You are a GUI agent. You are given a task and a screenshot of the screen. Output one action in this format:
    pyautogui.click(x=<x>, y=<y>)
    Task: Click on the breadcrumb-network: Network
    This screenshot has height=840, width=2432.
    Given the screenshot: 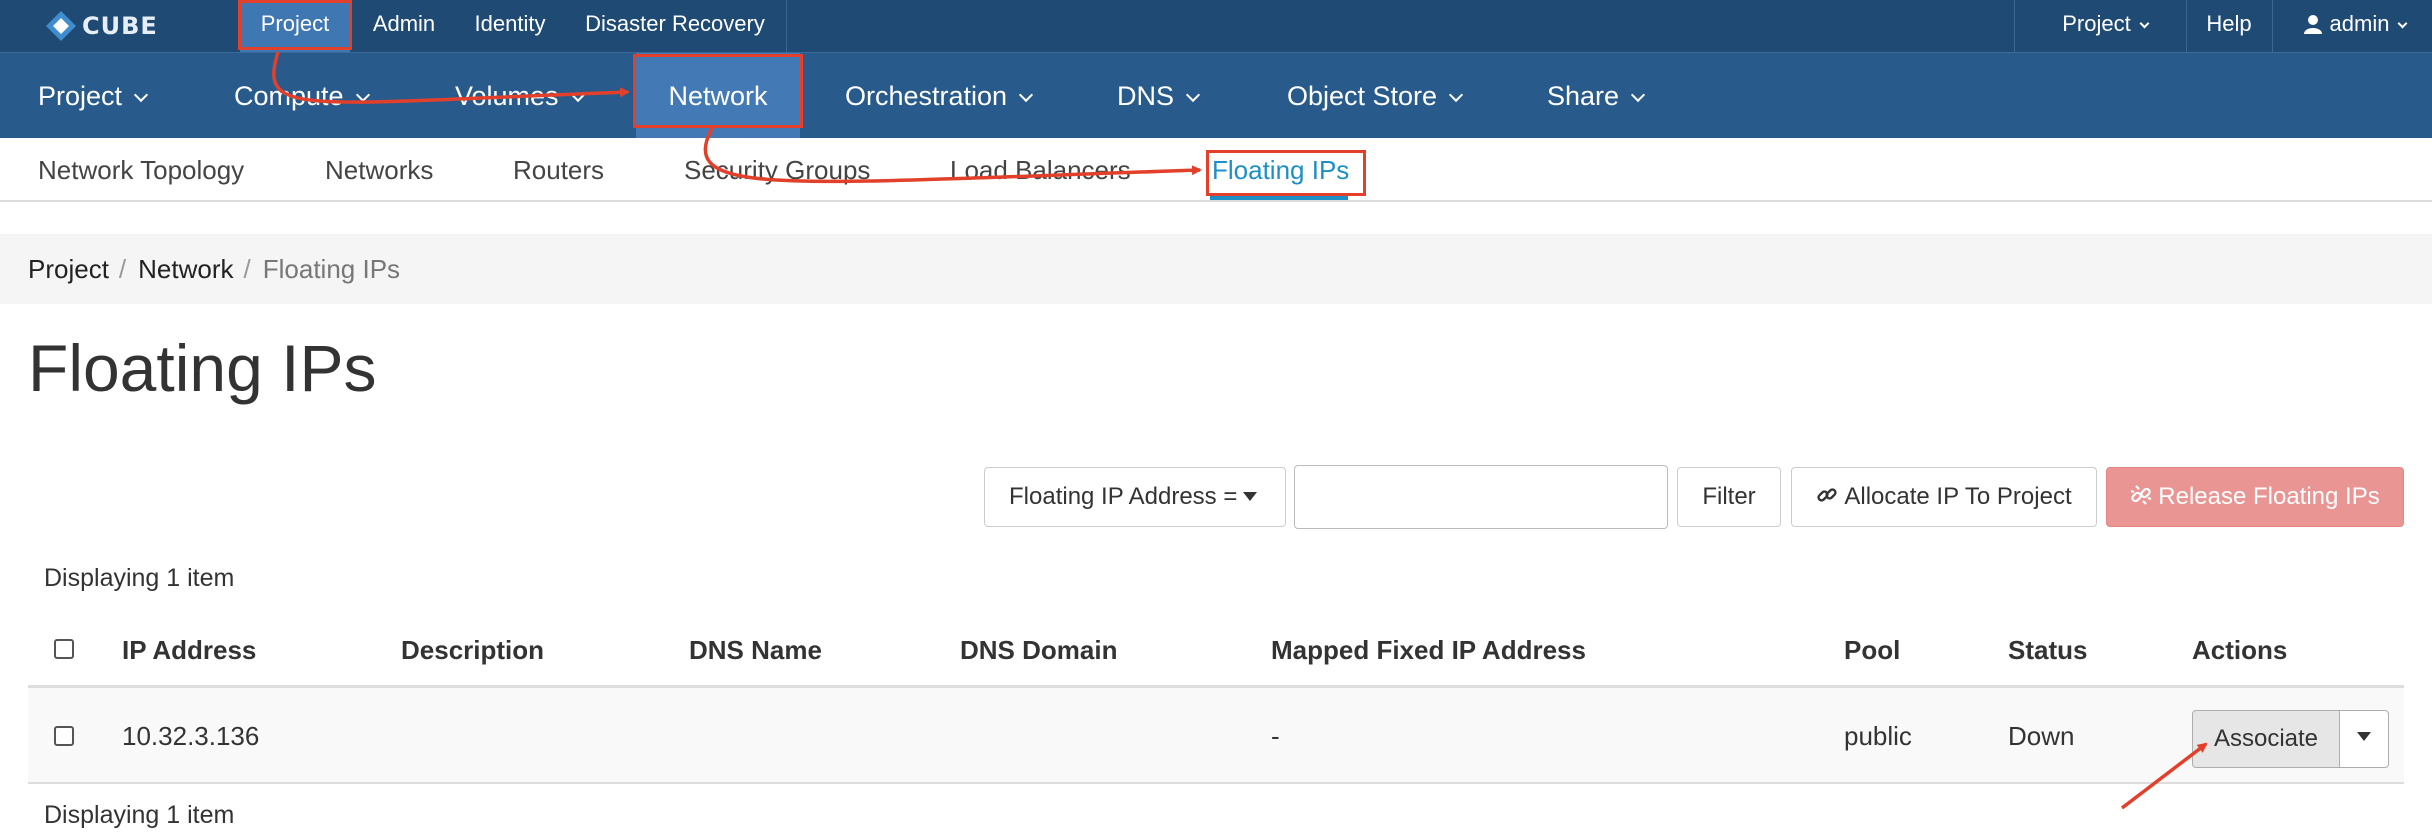 What is the action you would take?
    pyautogui.click(x=185, y=269)
    